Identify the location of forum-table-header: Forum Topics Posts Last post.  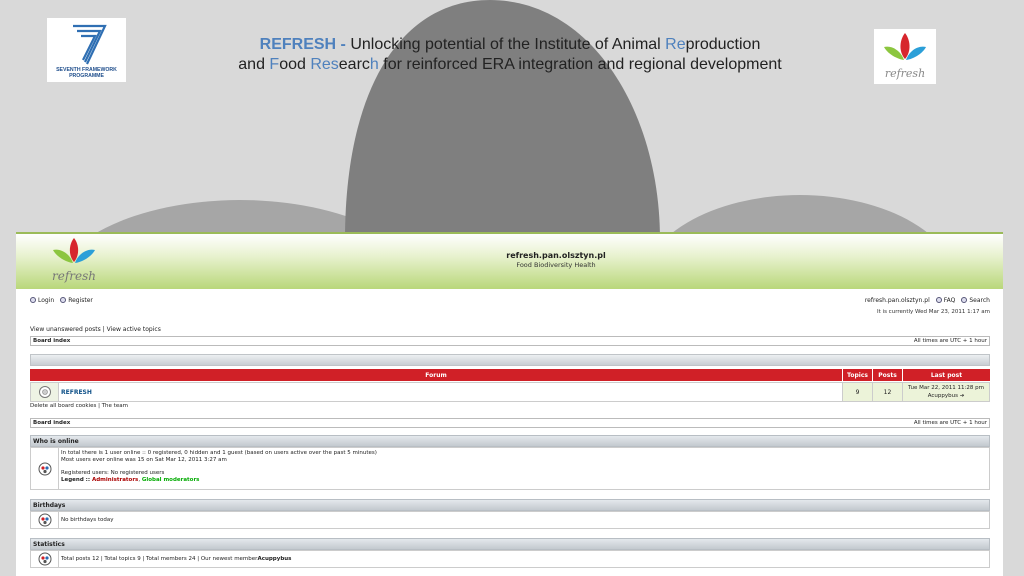
(510, 375).